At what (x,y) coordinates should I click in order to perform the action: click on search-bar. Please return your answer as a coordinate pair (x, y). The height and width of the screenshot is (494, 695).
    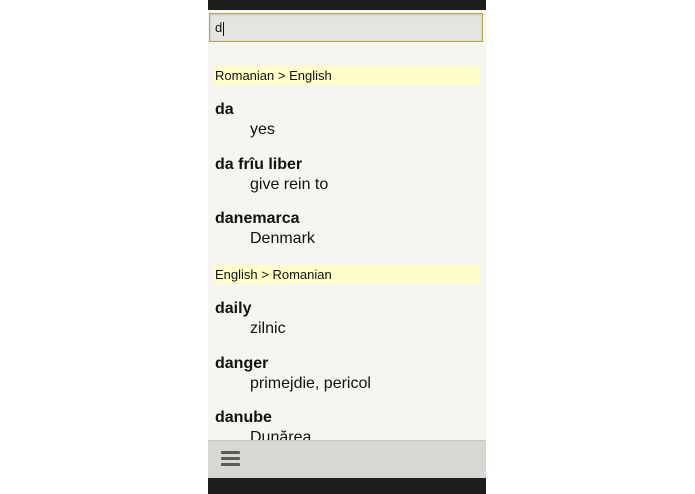
    Looking at the image, I should click on (346, 27).